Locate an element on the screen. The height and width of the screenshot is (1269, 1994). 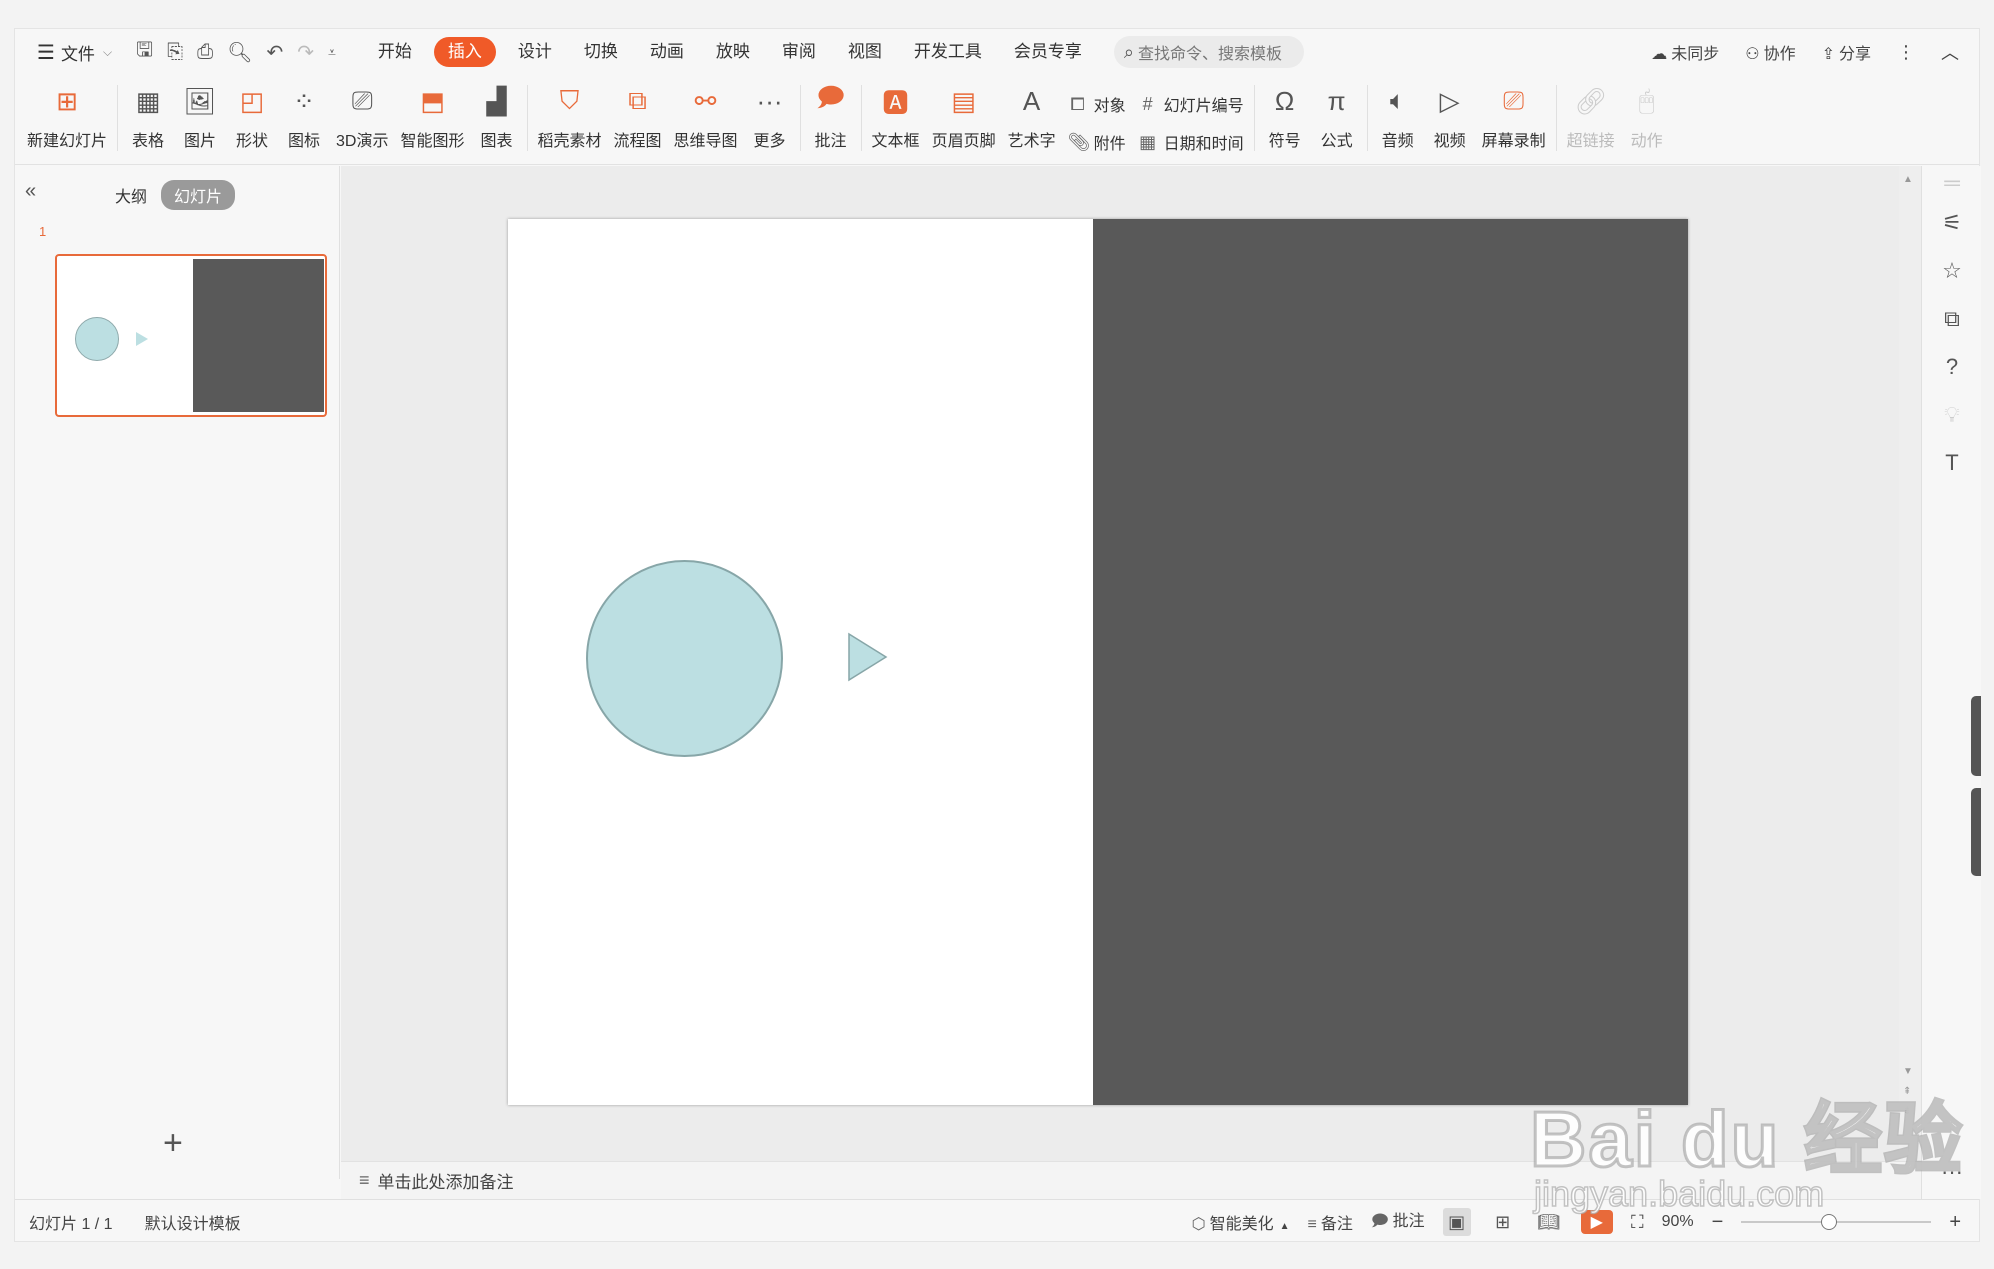
textbox-icon: 🅰︎ is located at coordinates (895, 102).